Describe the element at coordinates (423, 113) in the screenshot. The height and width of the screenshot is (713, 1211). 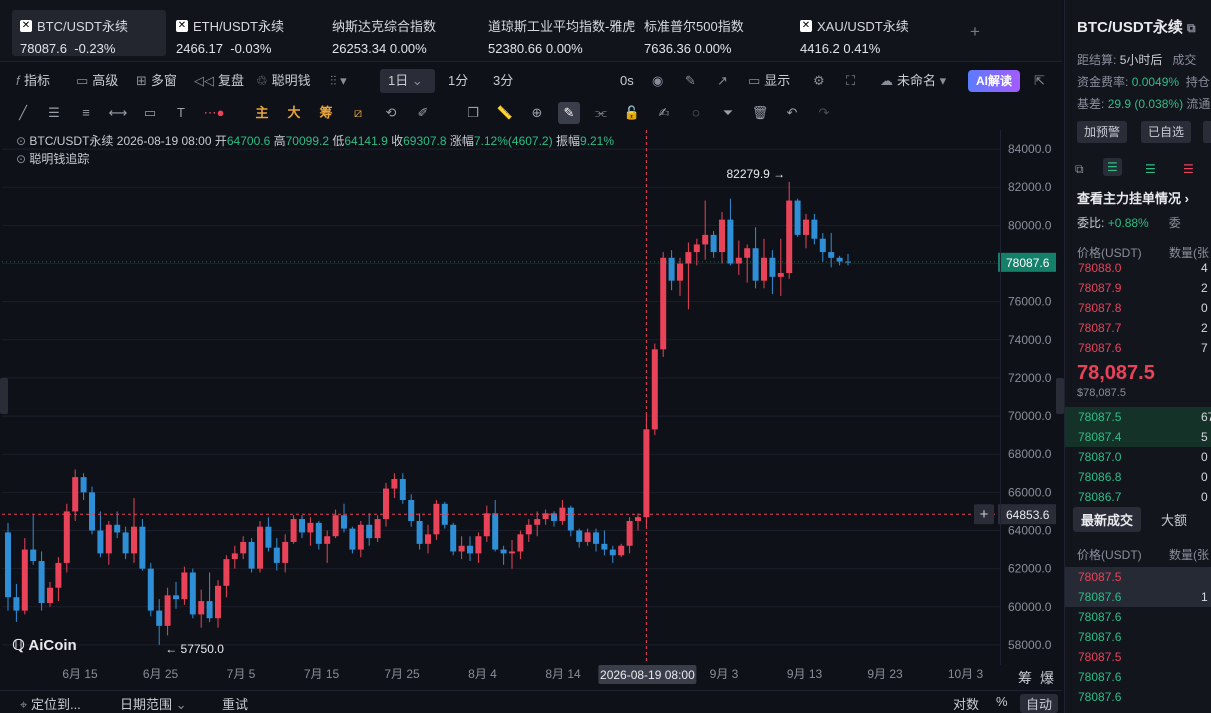
I see `brush-tool-icon: ✐` at that location.